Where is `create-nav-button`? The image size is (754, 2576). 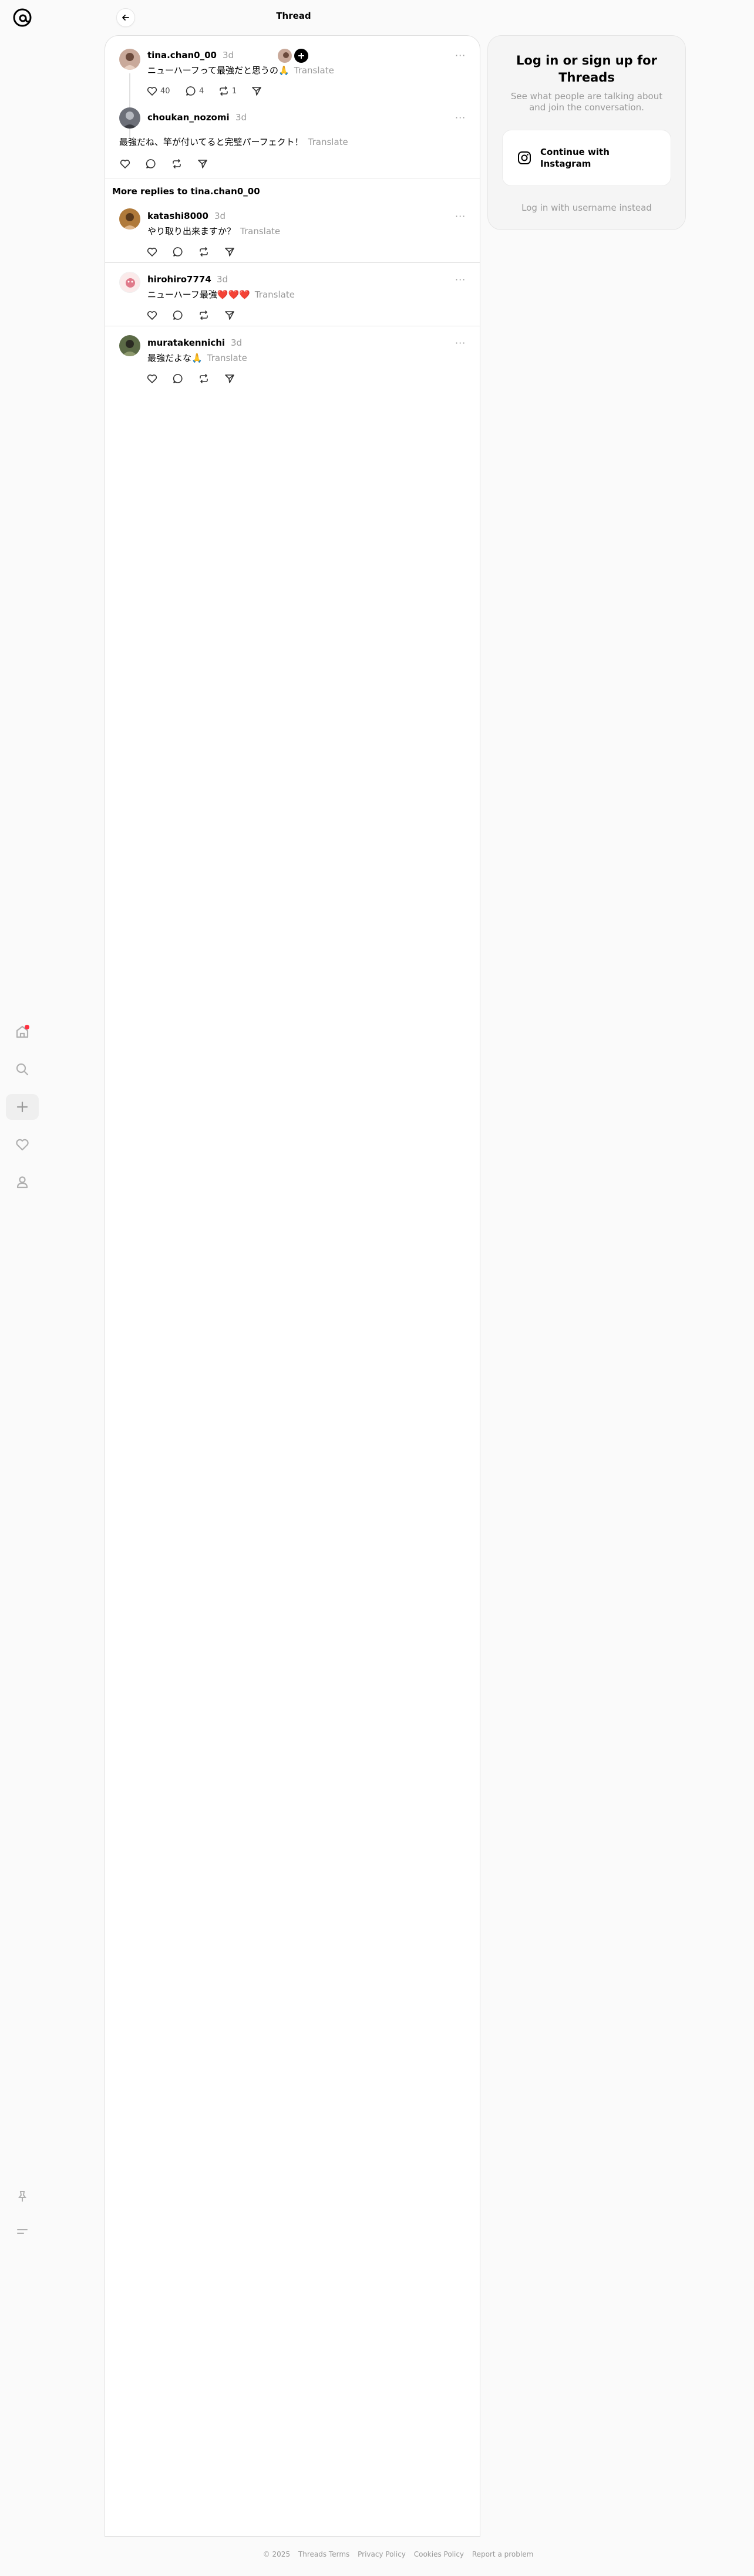
create-nav-button is located at coordinates (22, 1107).